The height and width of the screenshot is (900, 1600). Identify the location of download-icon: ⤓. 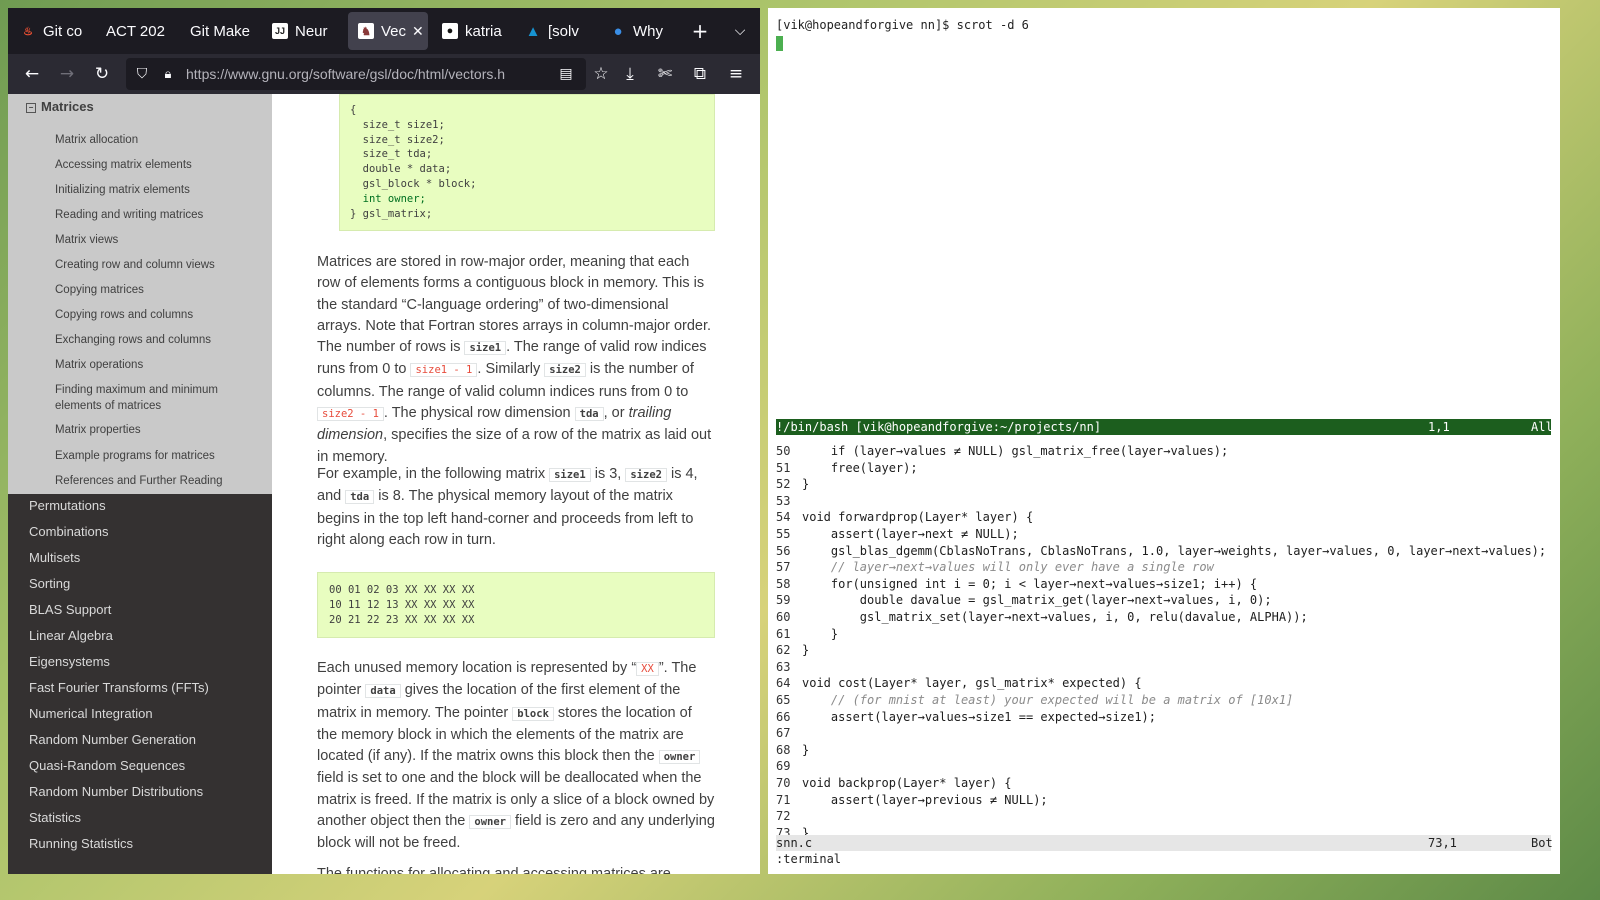
(630, 74).